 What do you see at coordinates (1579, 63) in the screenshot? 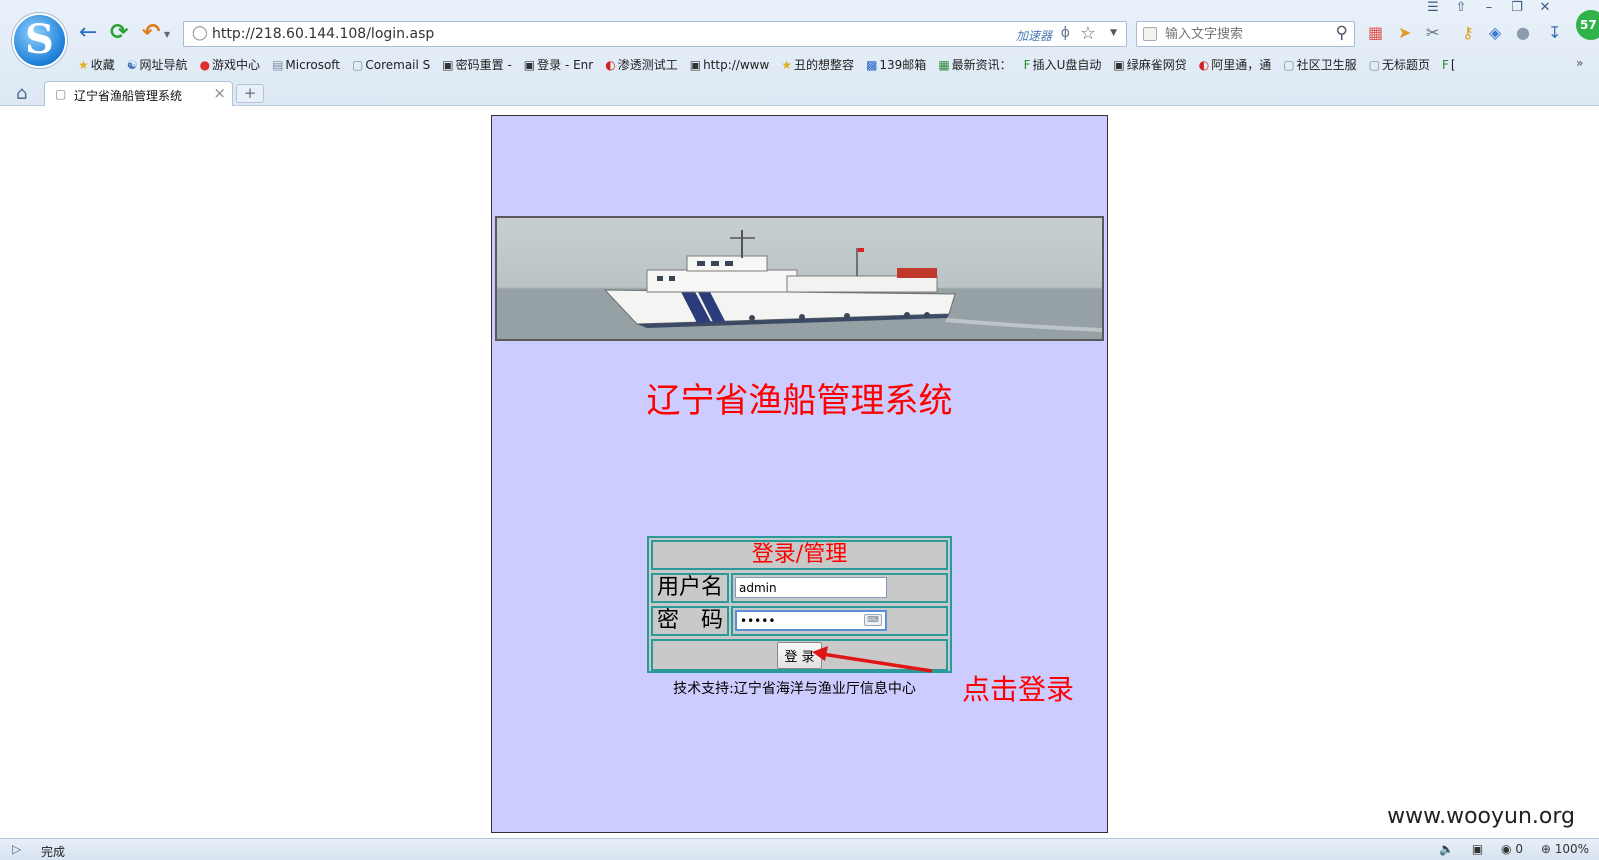
I see `bookmarks-overflow-icon: »` at bounding box center [1579, 63].